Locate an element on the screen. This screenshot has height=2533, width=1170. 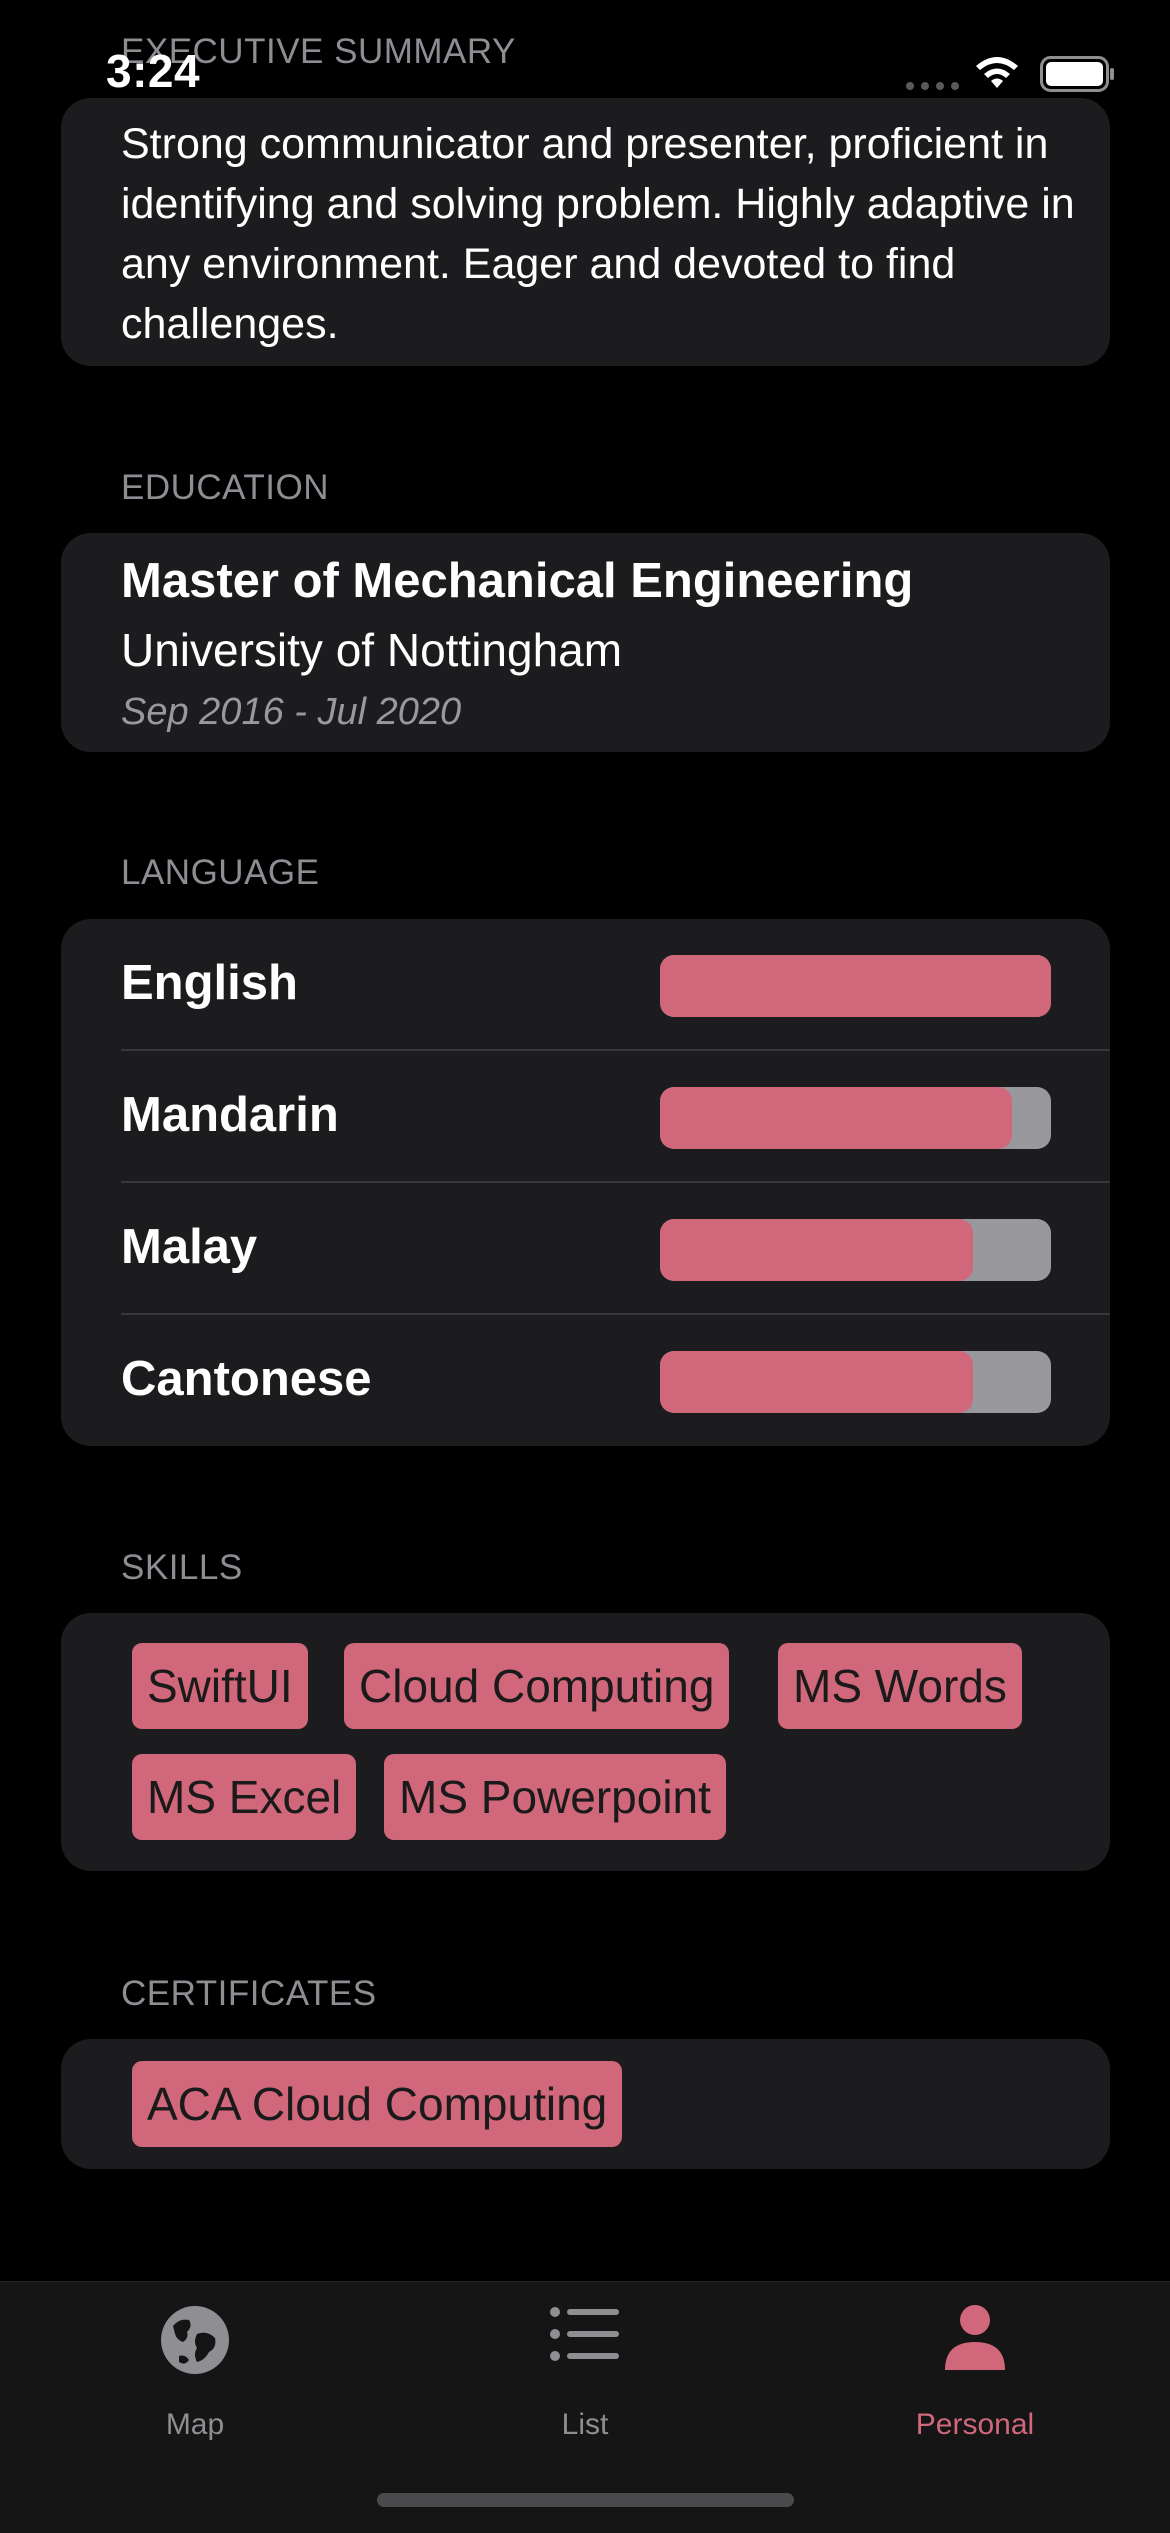
university-name: University of Nottingham is located at coordinates (372, 650).